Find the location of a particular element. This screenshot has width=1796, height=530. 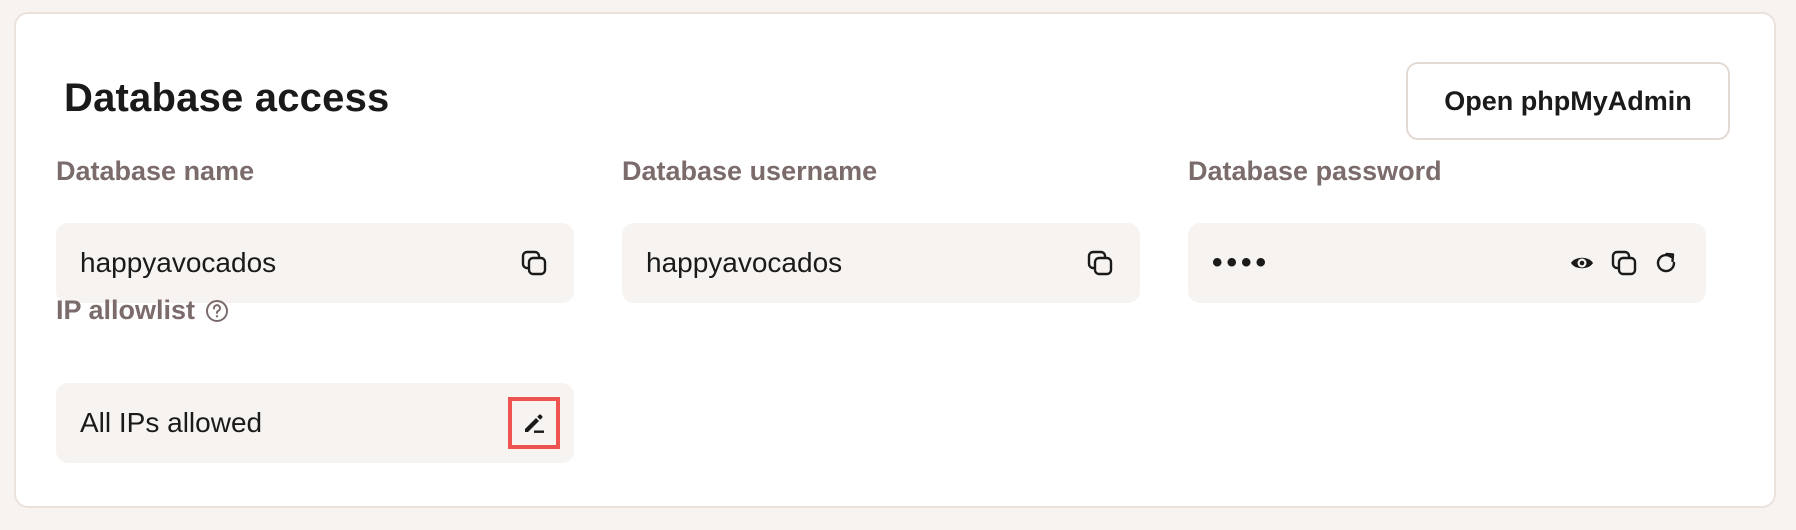

database-password-label-text: Database password is located at coordinates (1315, 171).